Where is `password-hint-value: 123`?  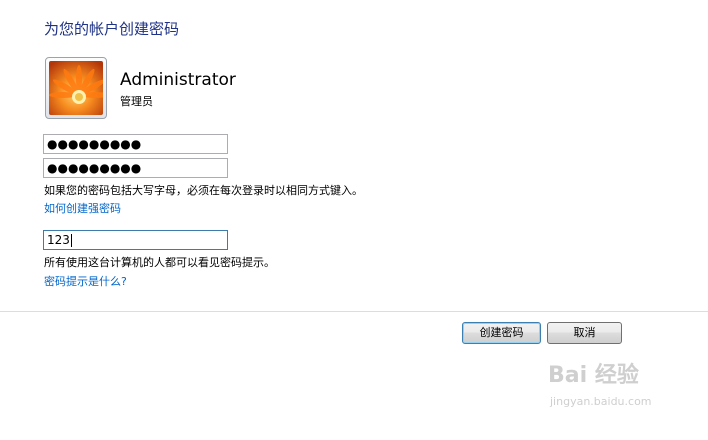
password-hint-value: 123 is located at coordinates (58, 240).